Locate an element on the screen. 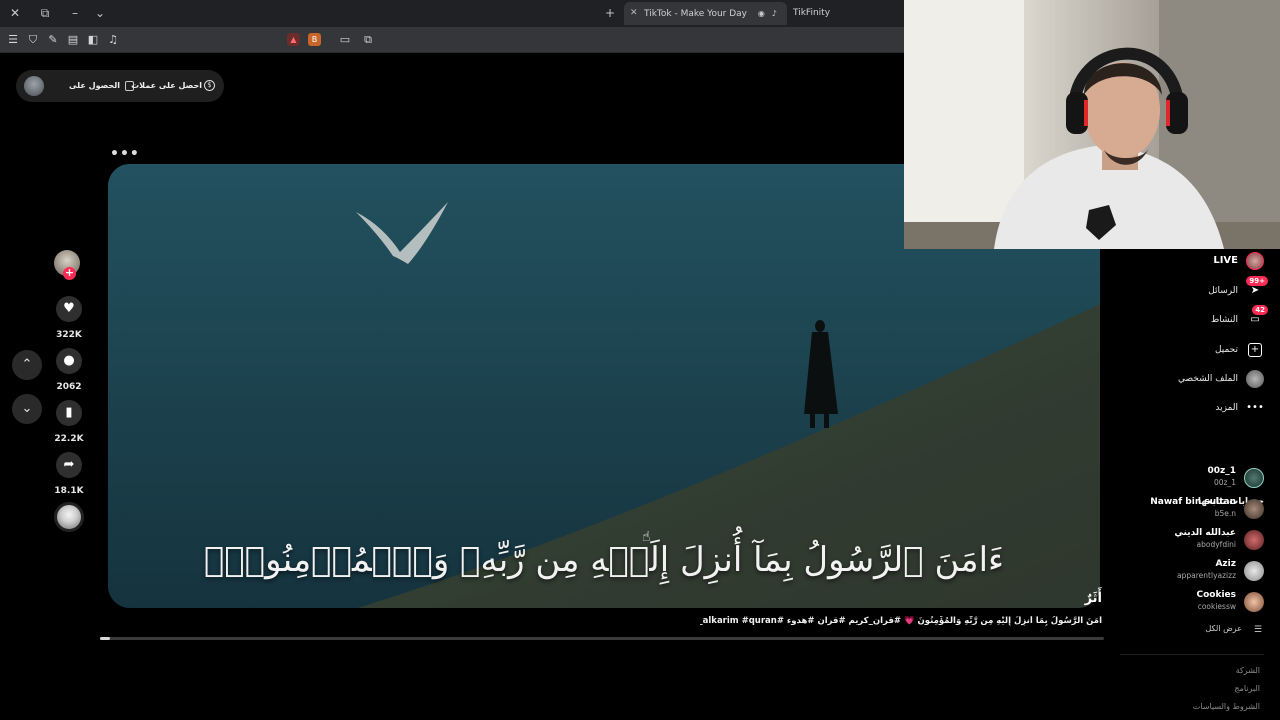 This screenshot has width=1280, height=720. following-account: Aziz apparentlyazizz is located at coordinates (1179, 571).